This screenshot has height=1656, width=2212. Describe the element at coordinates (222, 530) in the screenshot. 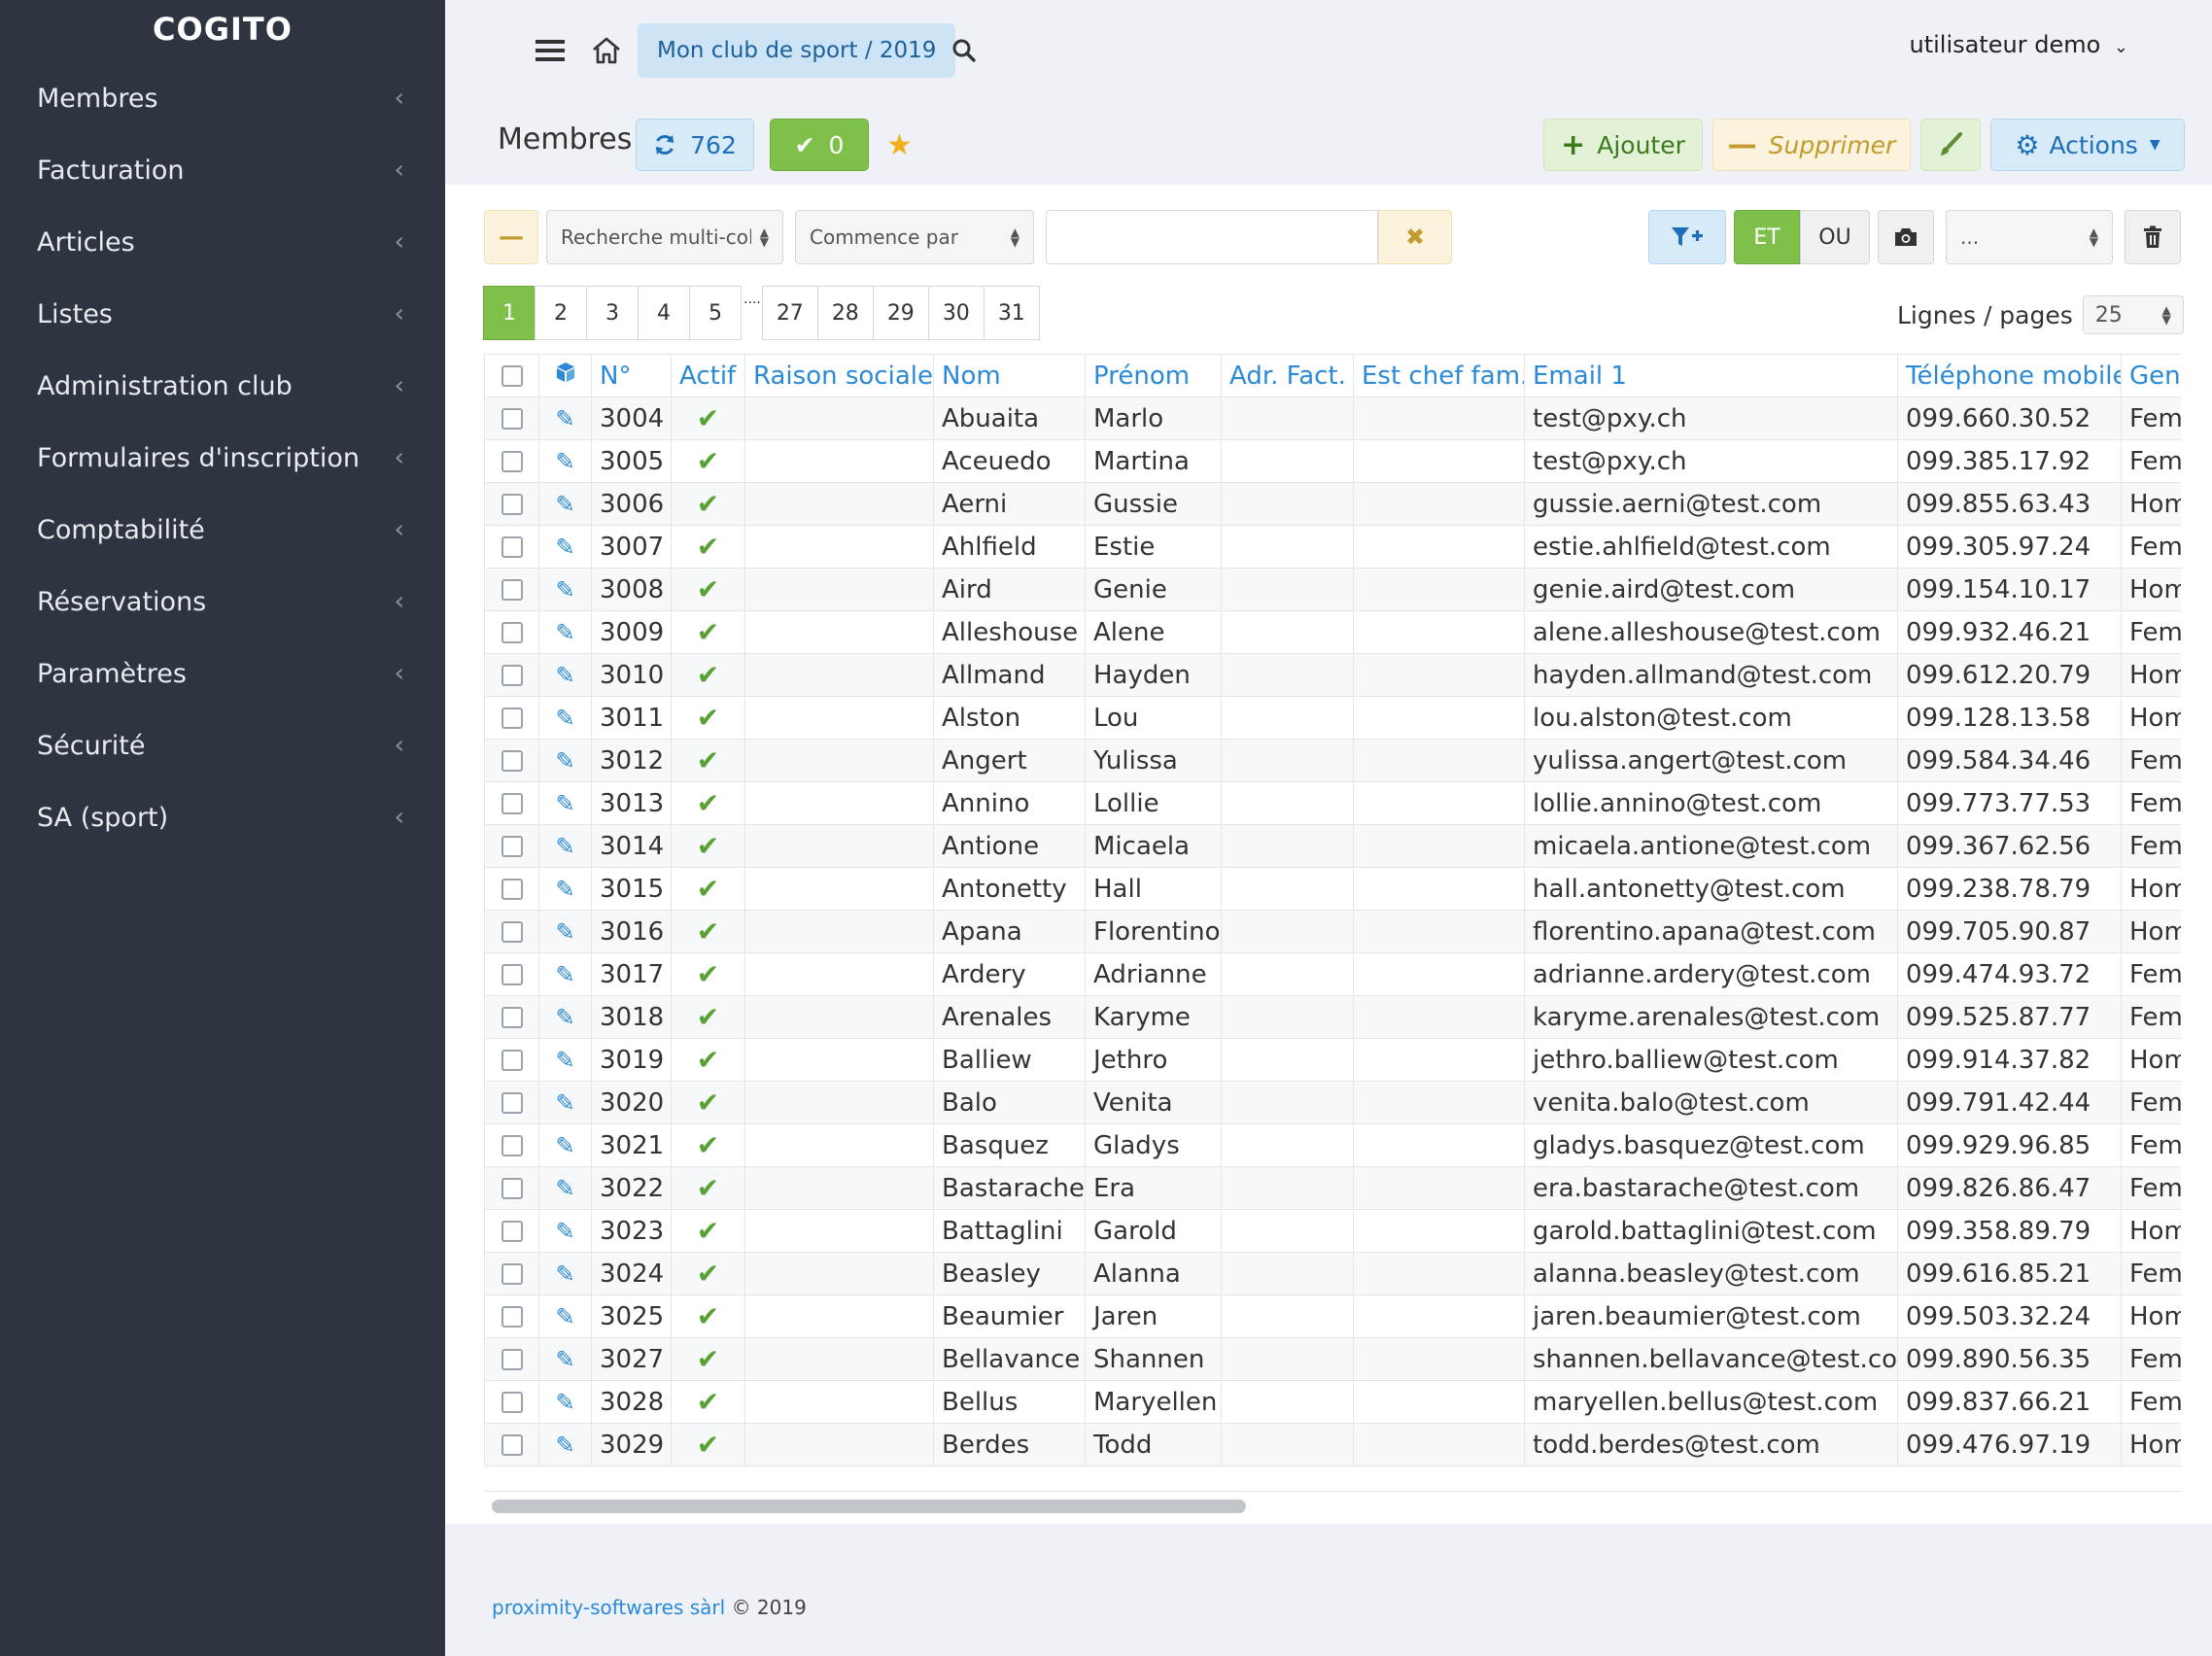

I see `sidebar-item: Comptabilité ‹` at that location.